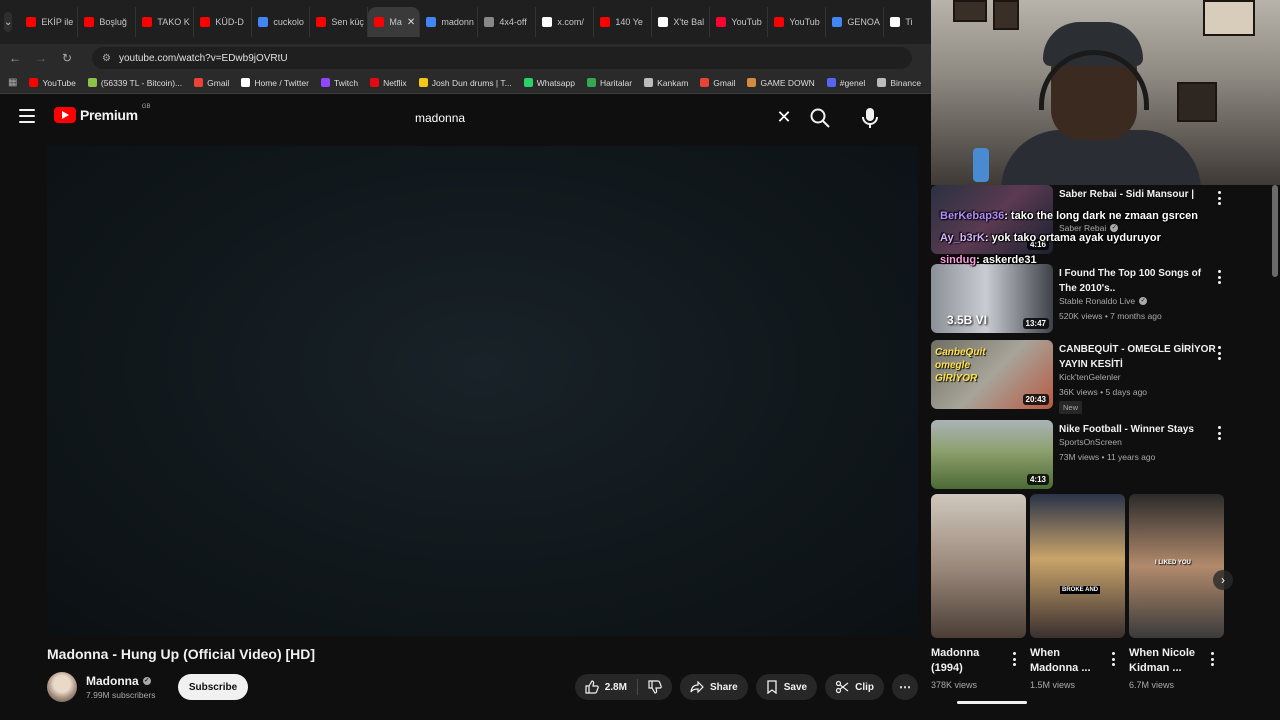  Describe the element at coordinates (27, 116) in the screenshot. I see `menu-hamburger-icon` at that location.